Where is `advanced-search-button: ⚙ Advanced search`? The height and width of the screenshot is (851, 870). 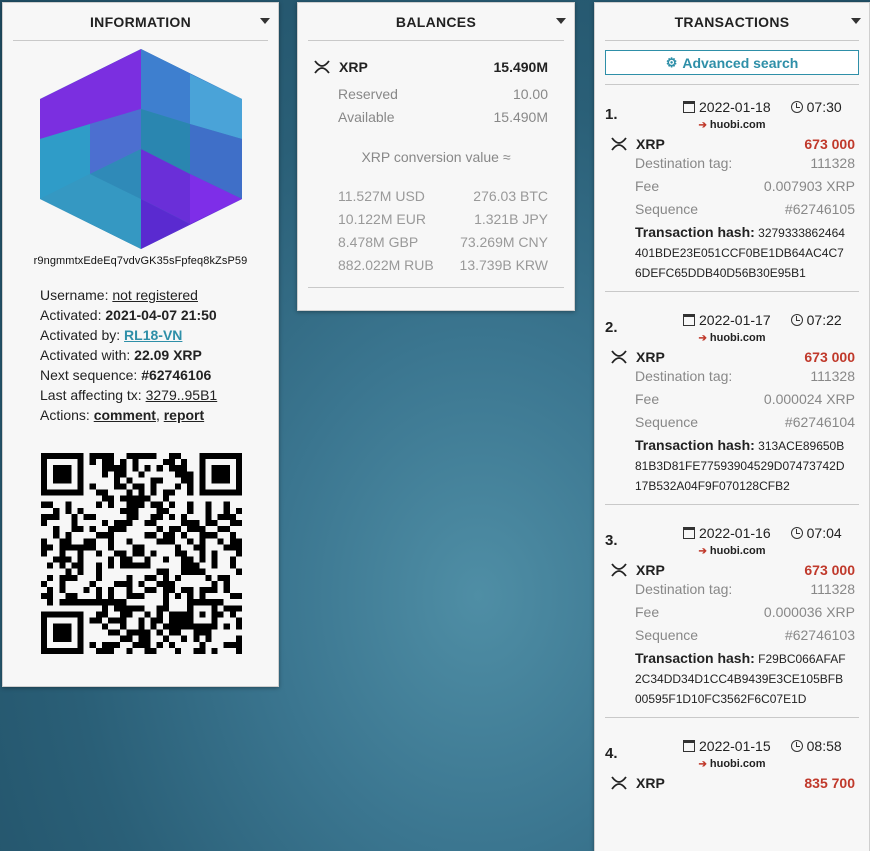 advanced-search-button: ⚙ Advanced search is located at coordinates (732, 62).